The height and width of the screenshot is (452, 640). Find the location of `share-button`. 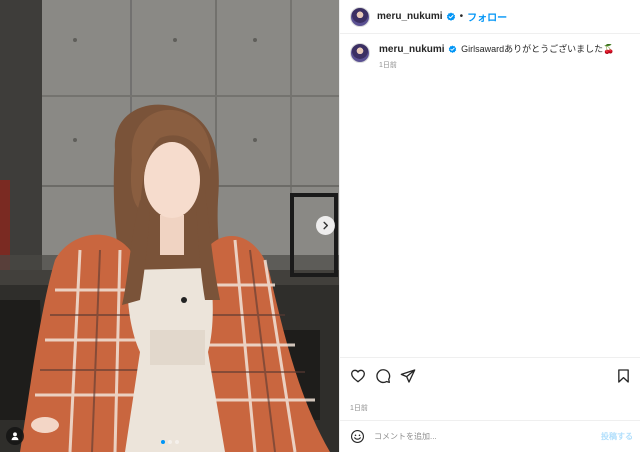

share-button is located at coordinates (408, 376).